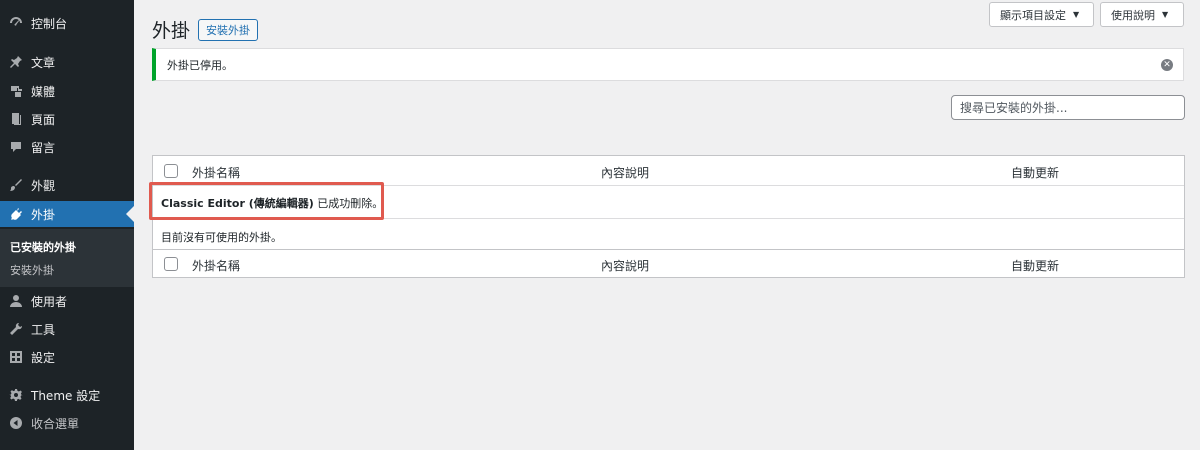  I want to click on deleted-plugin-name: Classic Editor (傳統編輯器), so click(237, 203).